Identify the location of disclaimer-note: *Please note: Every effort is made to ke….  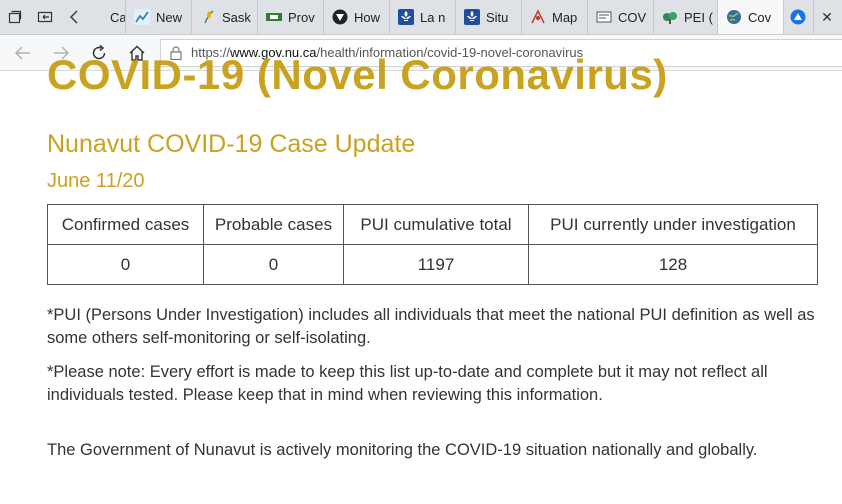
(407, 383).